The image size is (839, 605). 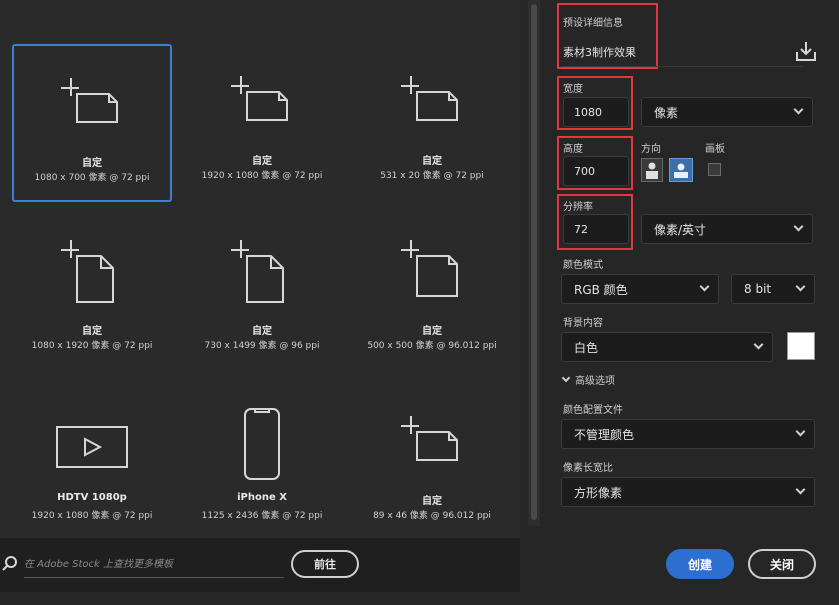 What do you see at coordinates (10, 564) in the screenshot?
I see `search-icon` at bounding box center [10, 564].